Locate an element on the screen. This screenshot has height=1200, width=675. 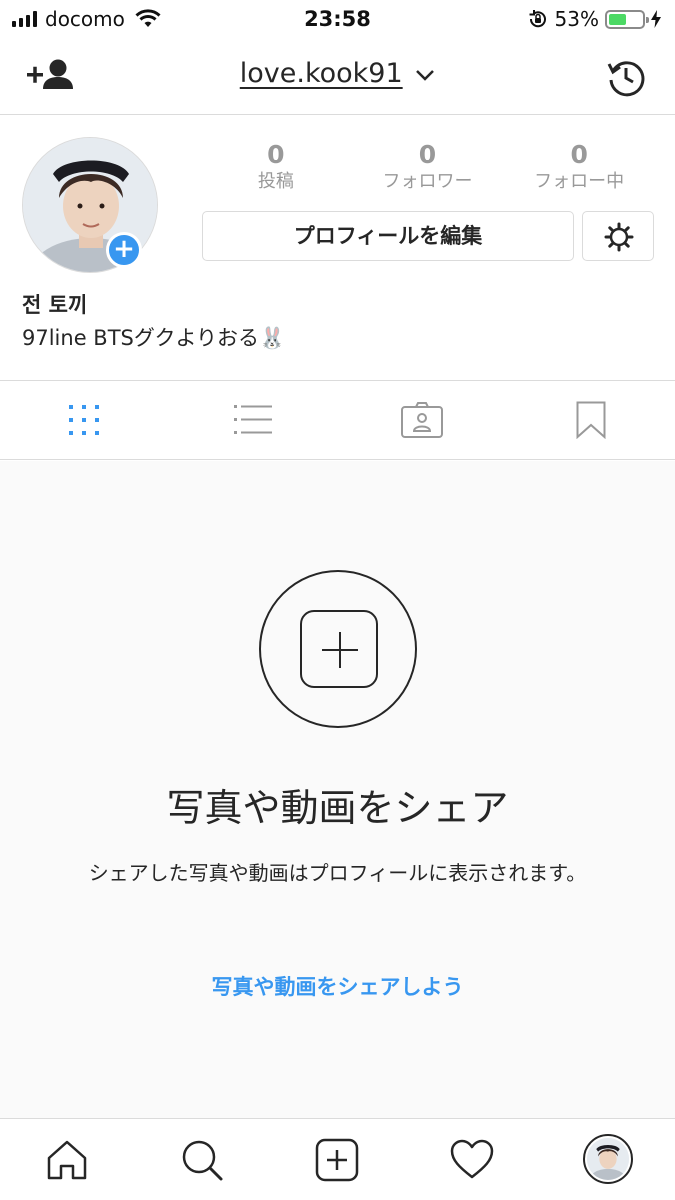
status-bar: docomo 23:58 53% is located at coordinates (337, 20).